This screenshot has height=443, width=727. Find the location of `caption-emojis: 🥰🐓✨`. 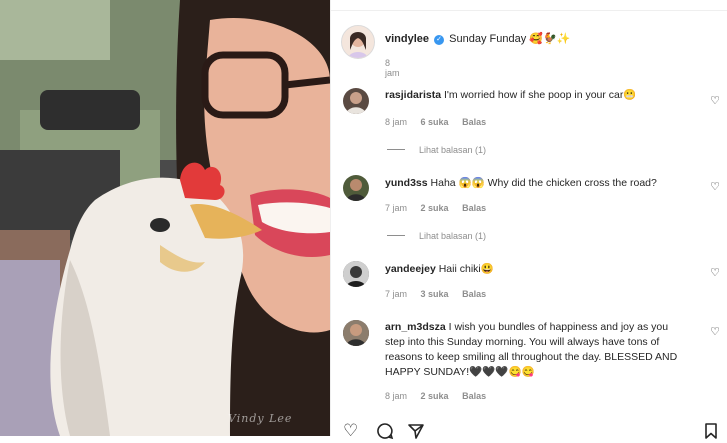

caption-emojis: 🥰🐓✨ is located at coordinates (550, 39).